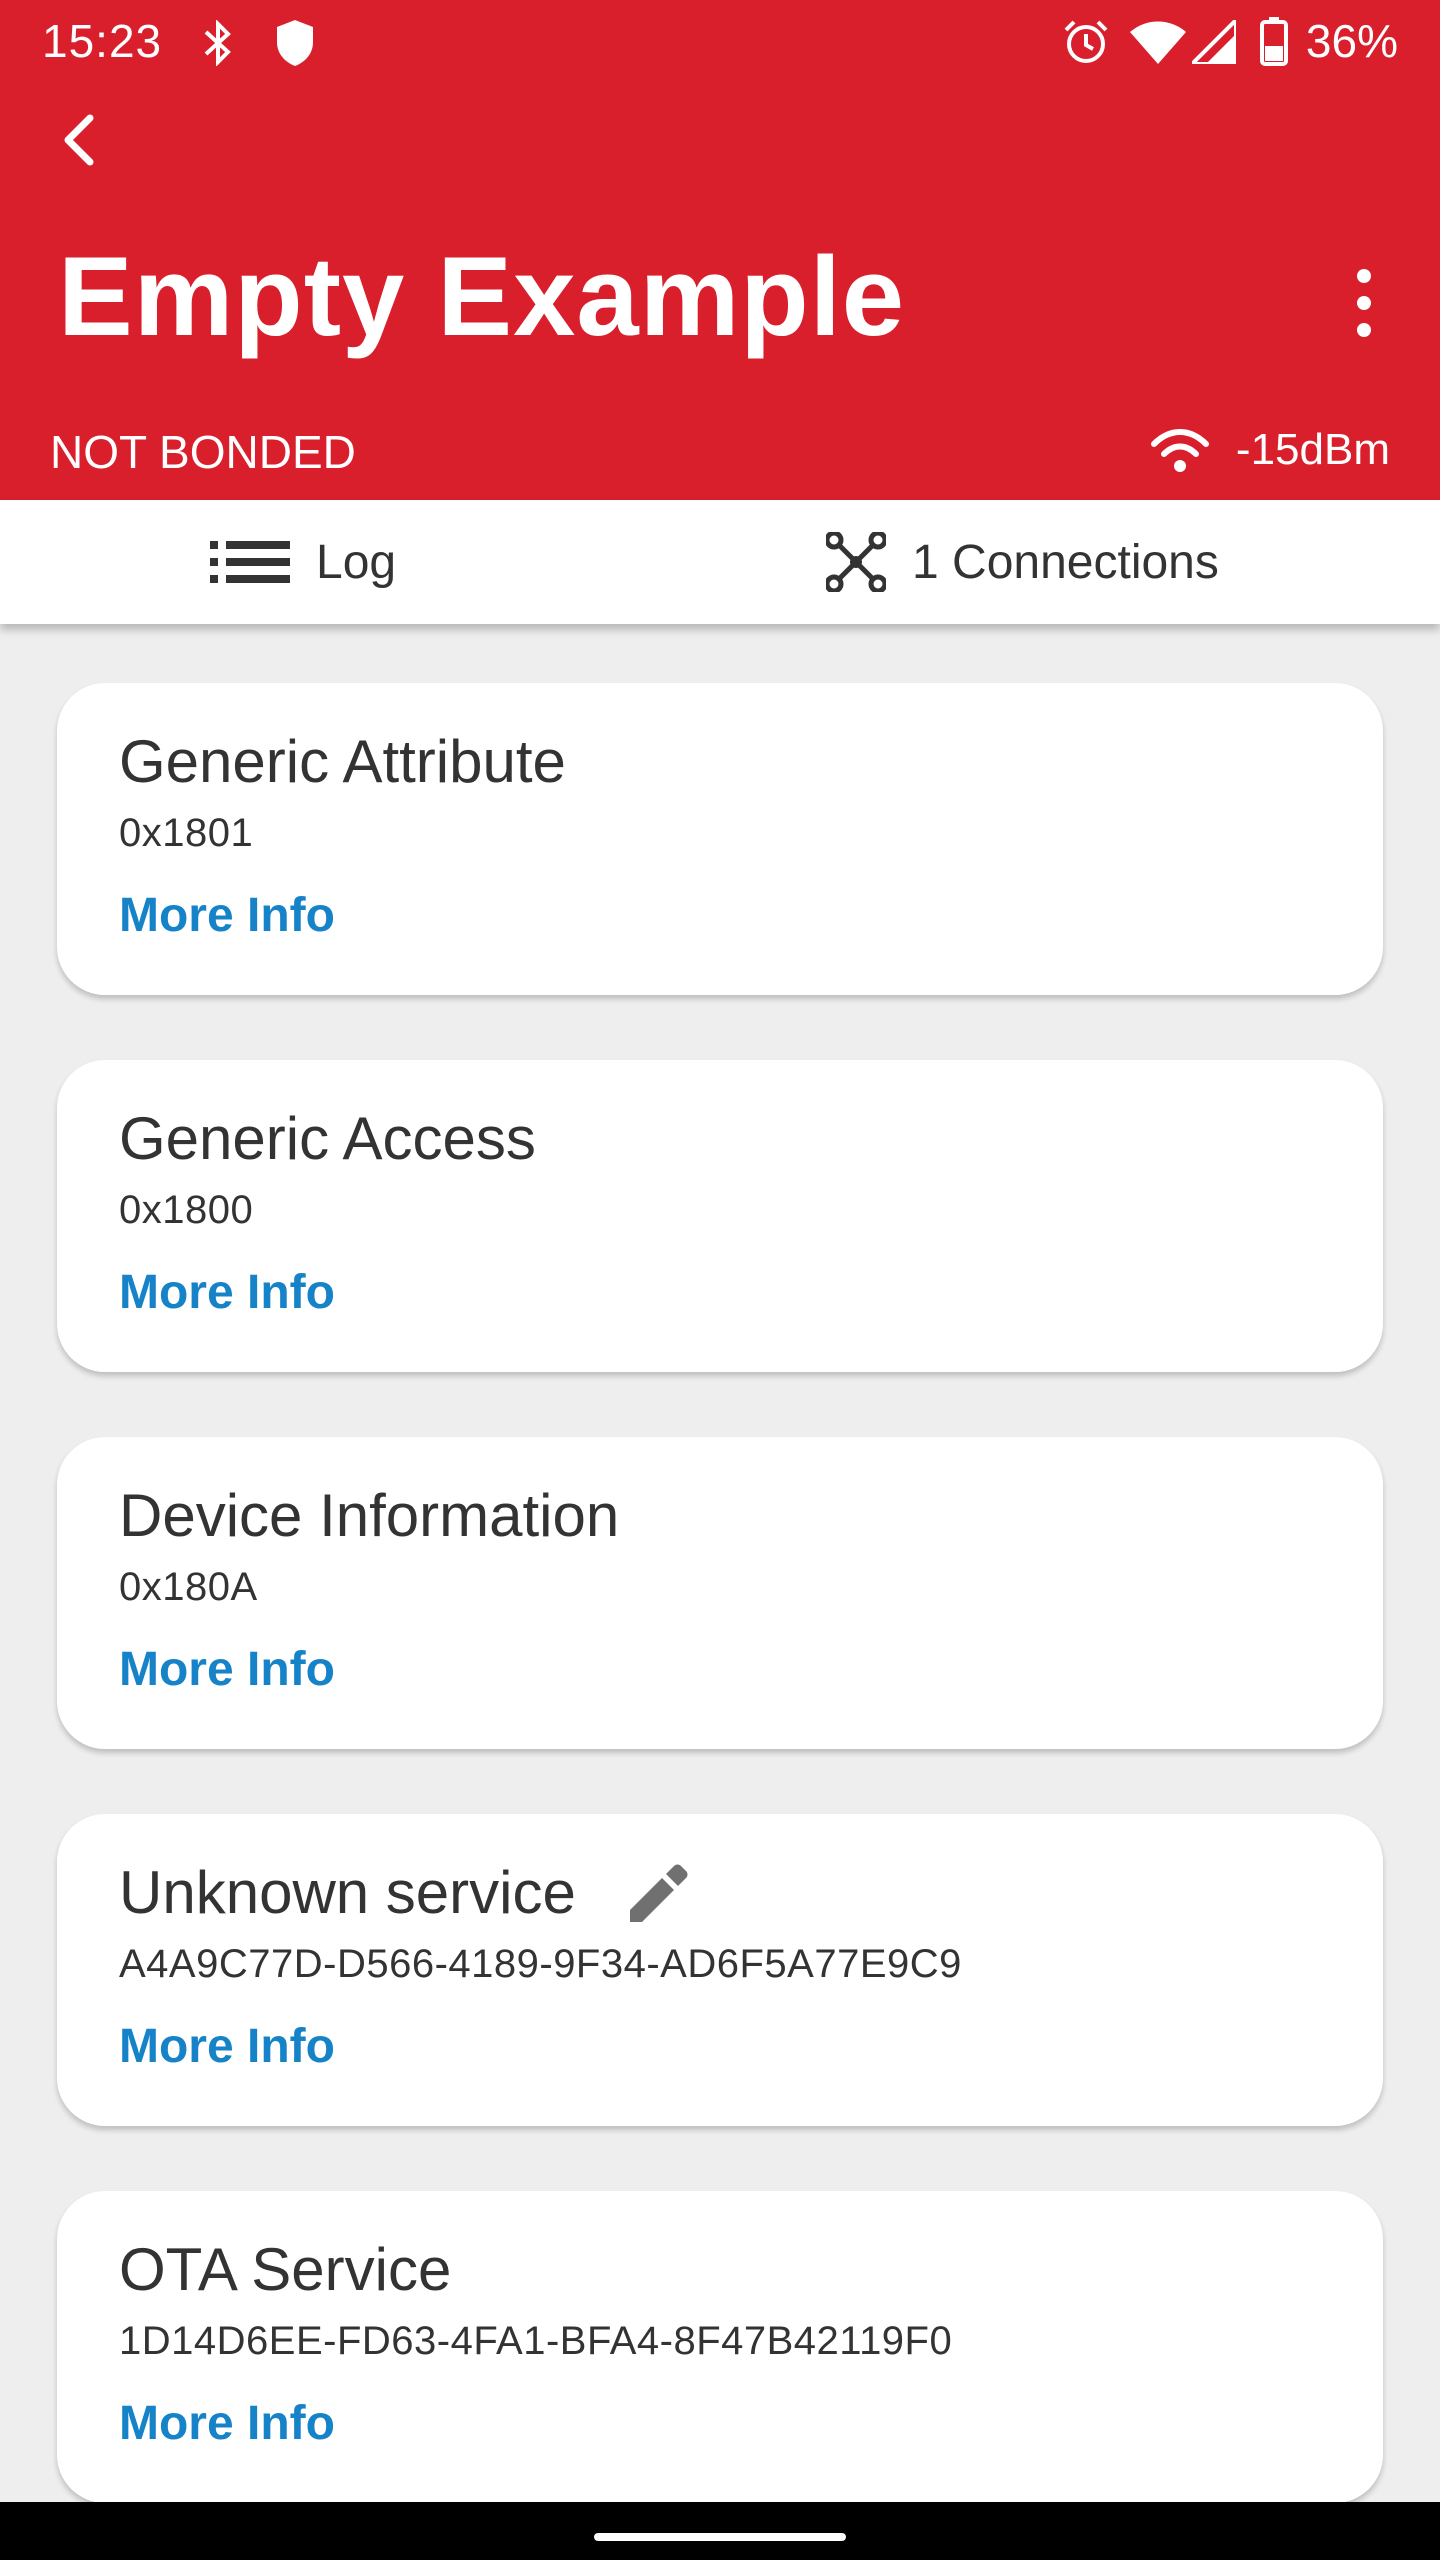 This screenshot has width=1440, height=2560. What do you see at coordinates (720, 839) in the screenshot?
I see `service-card: Generic Attribute 0x1801 More Info` at bounding box center [720, 839].